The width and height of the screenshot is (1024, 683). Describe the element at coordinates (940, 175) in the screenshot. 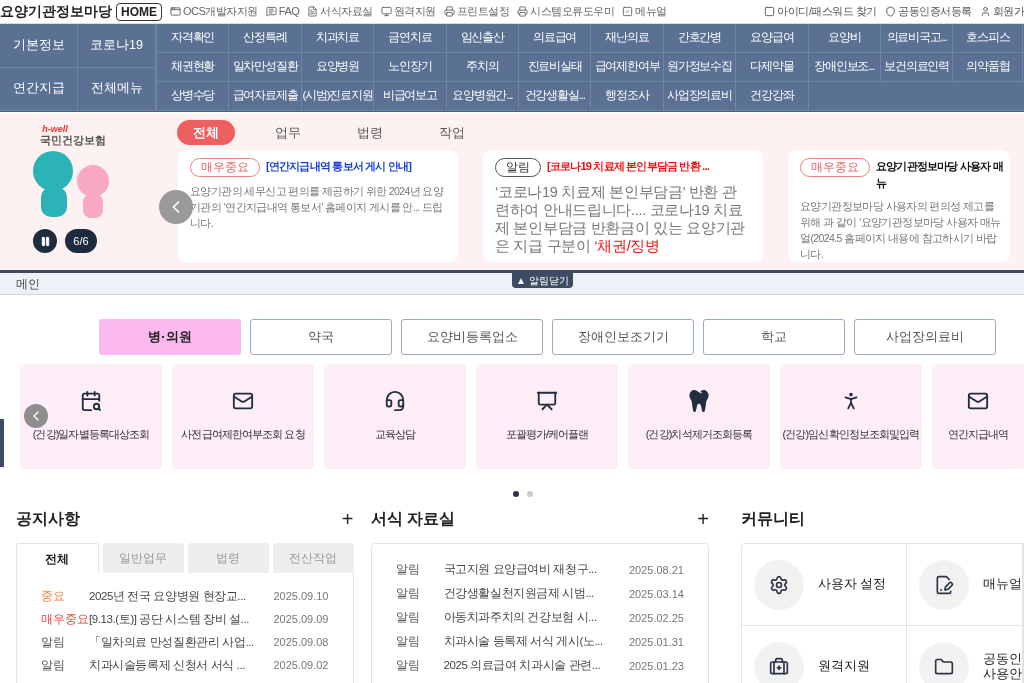

I see `card-title: 요양기관정보마당 사용자 매뉴` at that location.